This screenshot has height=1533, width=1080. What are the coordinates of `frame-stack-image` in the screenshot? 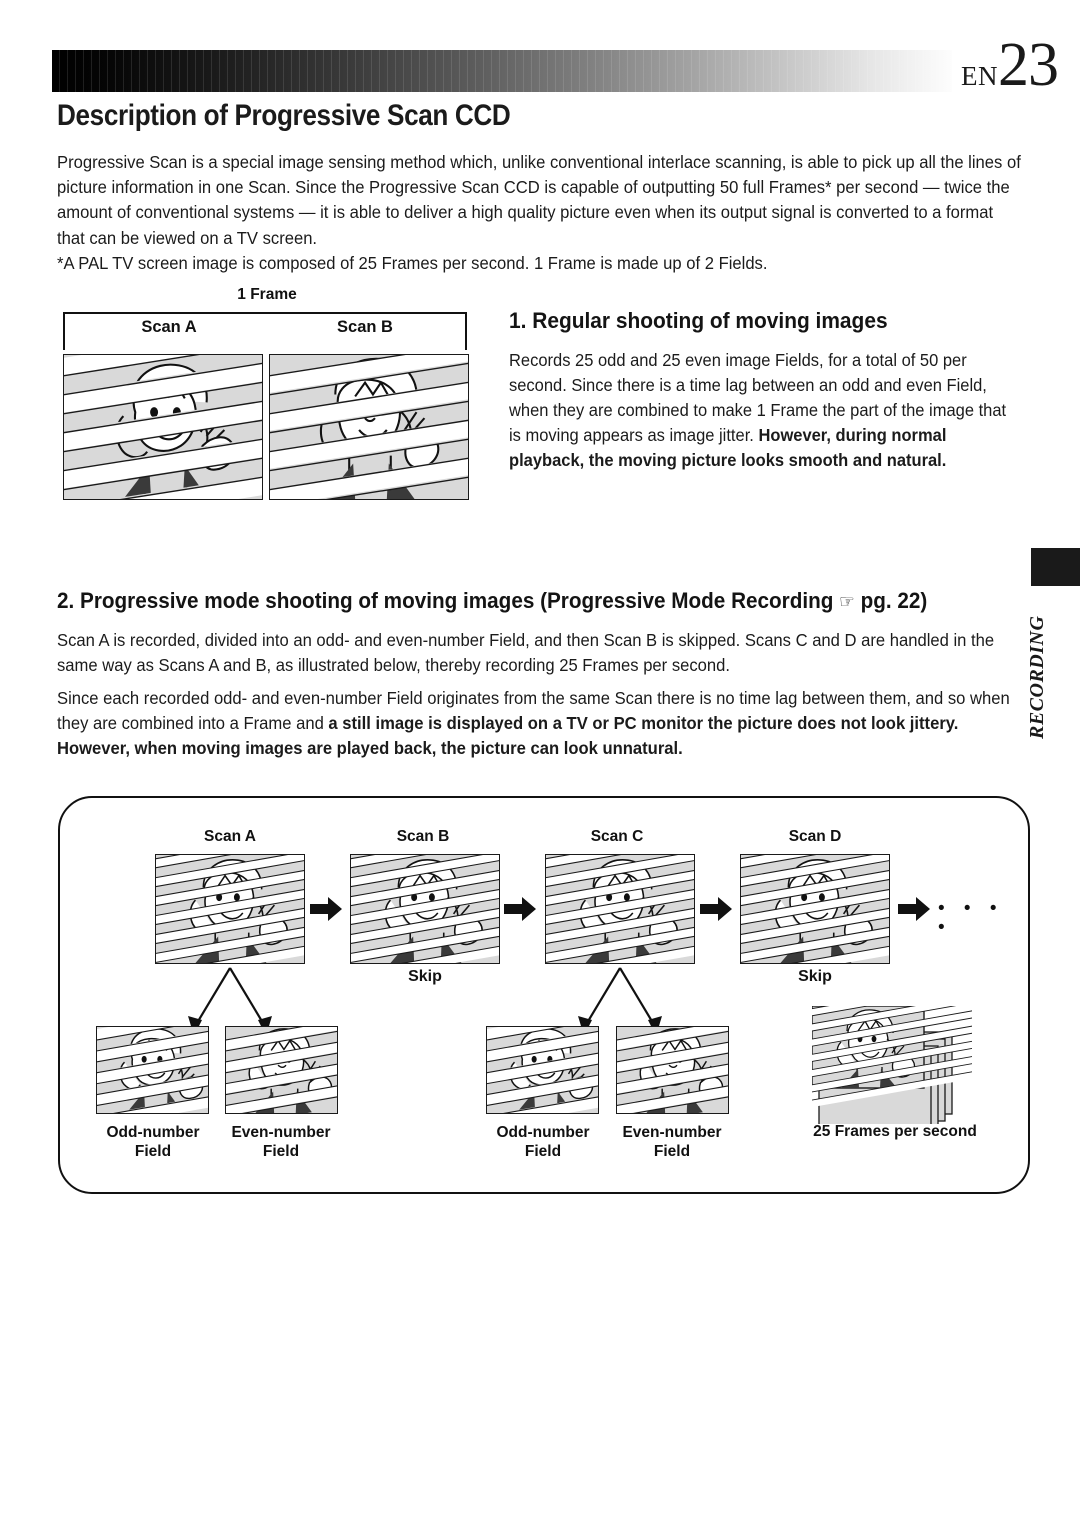 It's located at (886, 1057).